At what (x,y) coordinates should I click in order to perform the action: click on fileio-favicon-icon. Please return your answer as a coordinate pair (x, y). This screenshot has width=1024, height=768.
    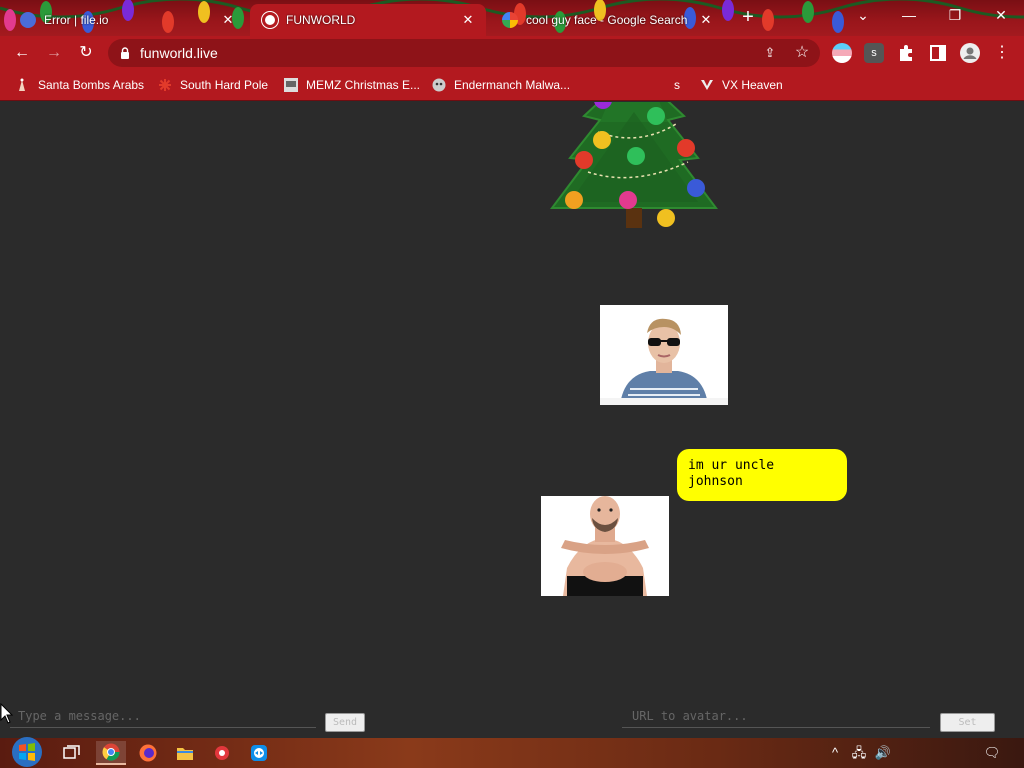
    Looking at the image, I should click on (28, 20).